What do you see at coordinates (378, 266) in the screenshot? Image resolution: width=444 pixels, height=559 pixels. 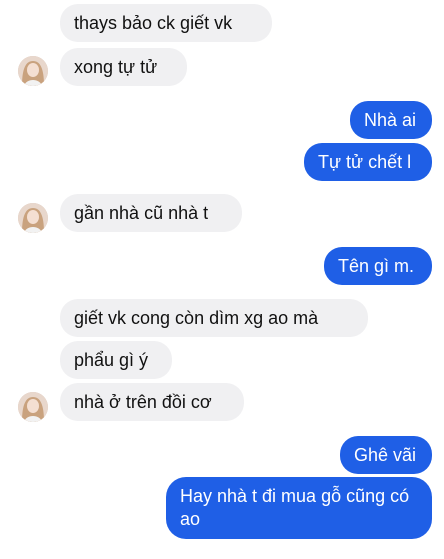 I see `outgoing-message: Tên gì m.` at bounding box center [378, 266].